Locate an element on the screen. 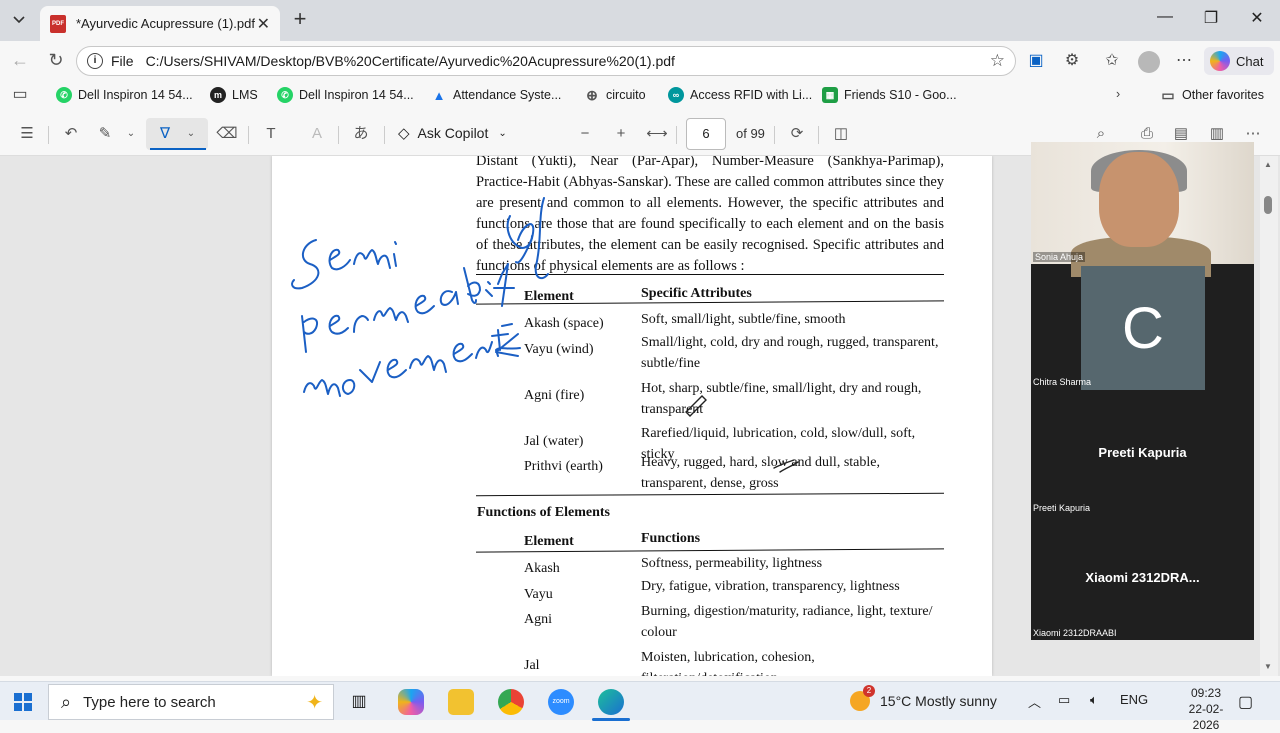  language-indicator: ENG is located at coordinates (1134, 699).